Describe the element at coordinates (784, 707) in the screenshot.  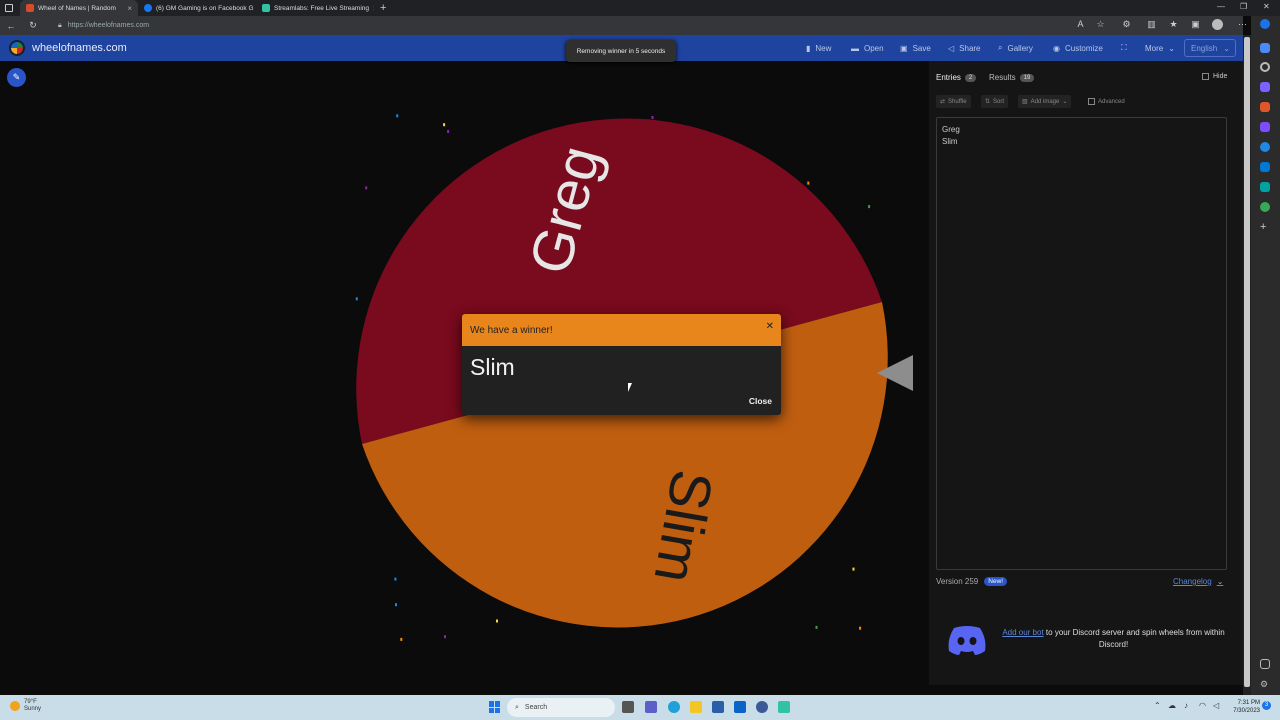
I see `streamlabs-icon` at that location.